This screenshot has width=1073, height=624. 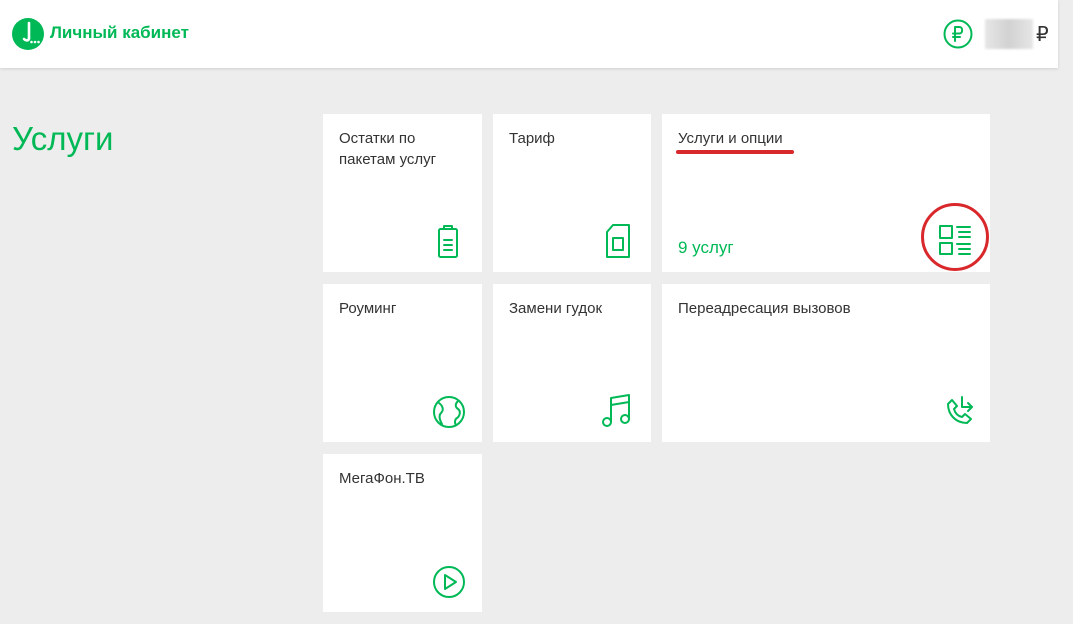 What do you see at coordinates (764, 308) in the screenshot?
I see `tile-label: Переадресация вызовов` at bounding box center [764, 308].